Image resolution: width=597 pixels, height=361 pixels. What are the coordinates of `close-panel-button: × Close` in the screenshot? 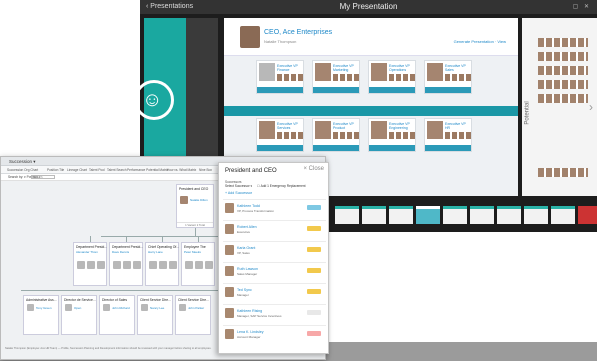 It's located at (313, 169).